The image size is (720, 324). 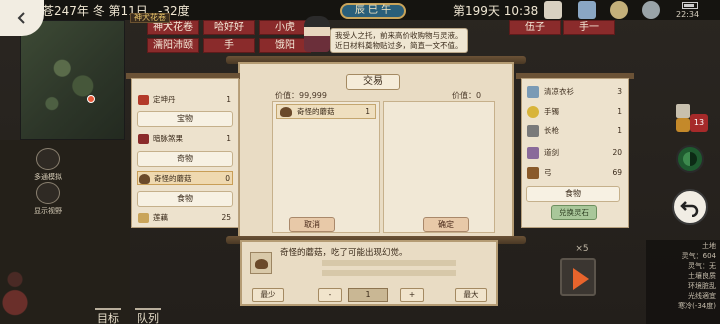 What do you see at coordinates (185, 100) in the screenshot?
I see `inventory-item: 定坤丹 1` at bounding box center [185, 100].